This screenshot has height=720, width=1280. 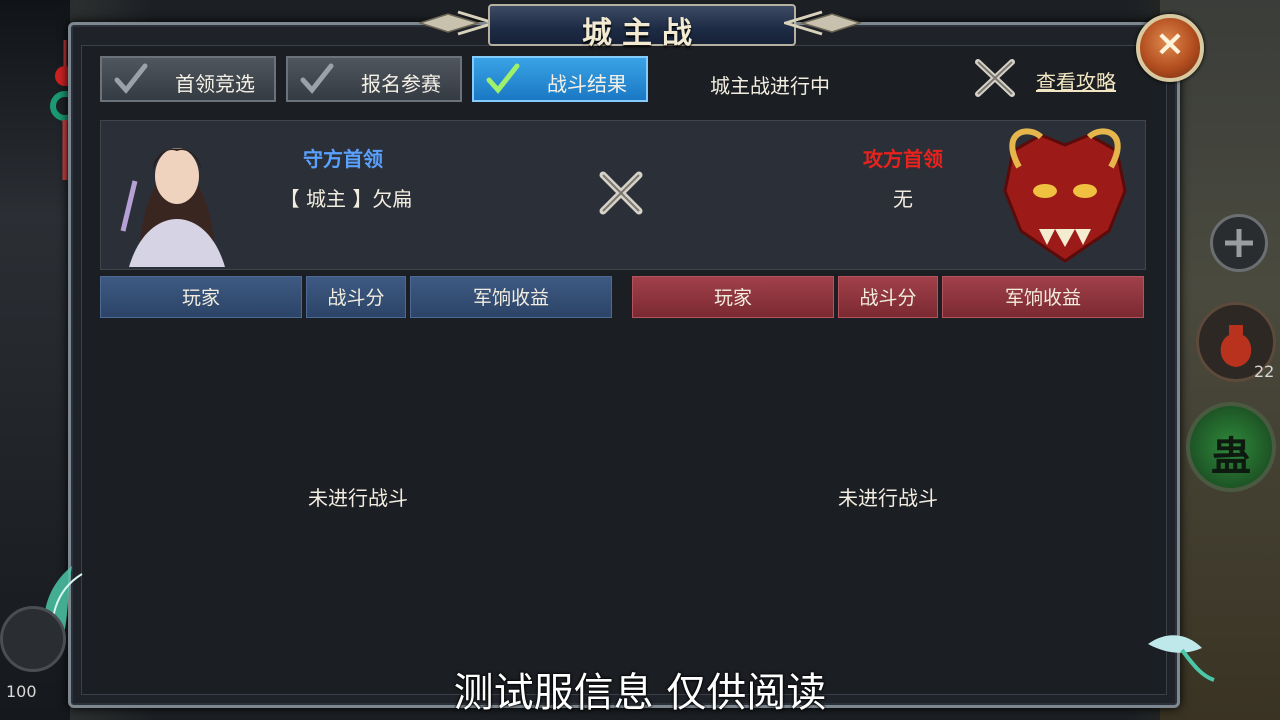 I want to click on plus-icon, so click(x=1239, y=243).